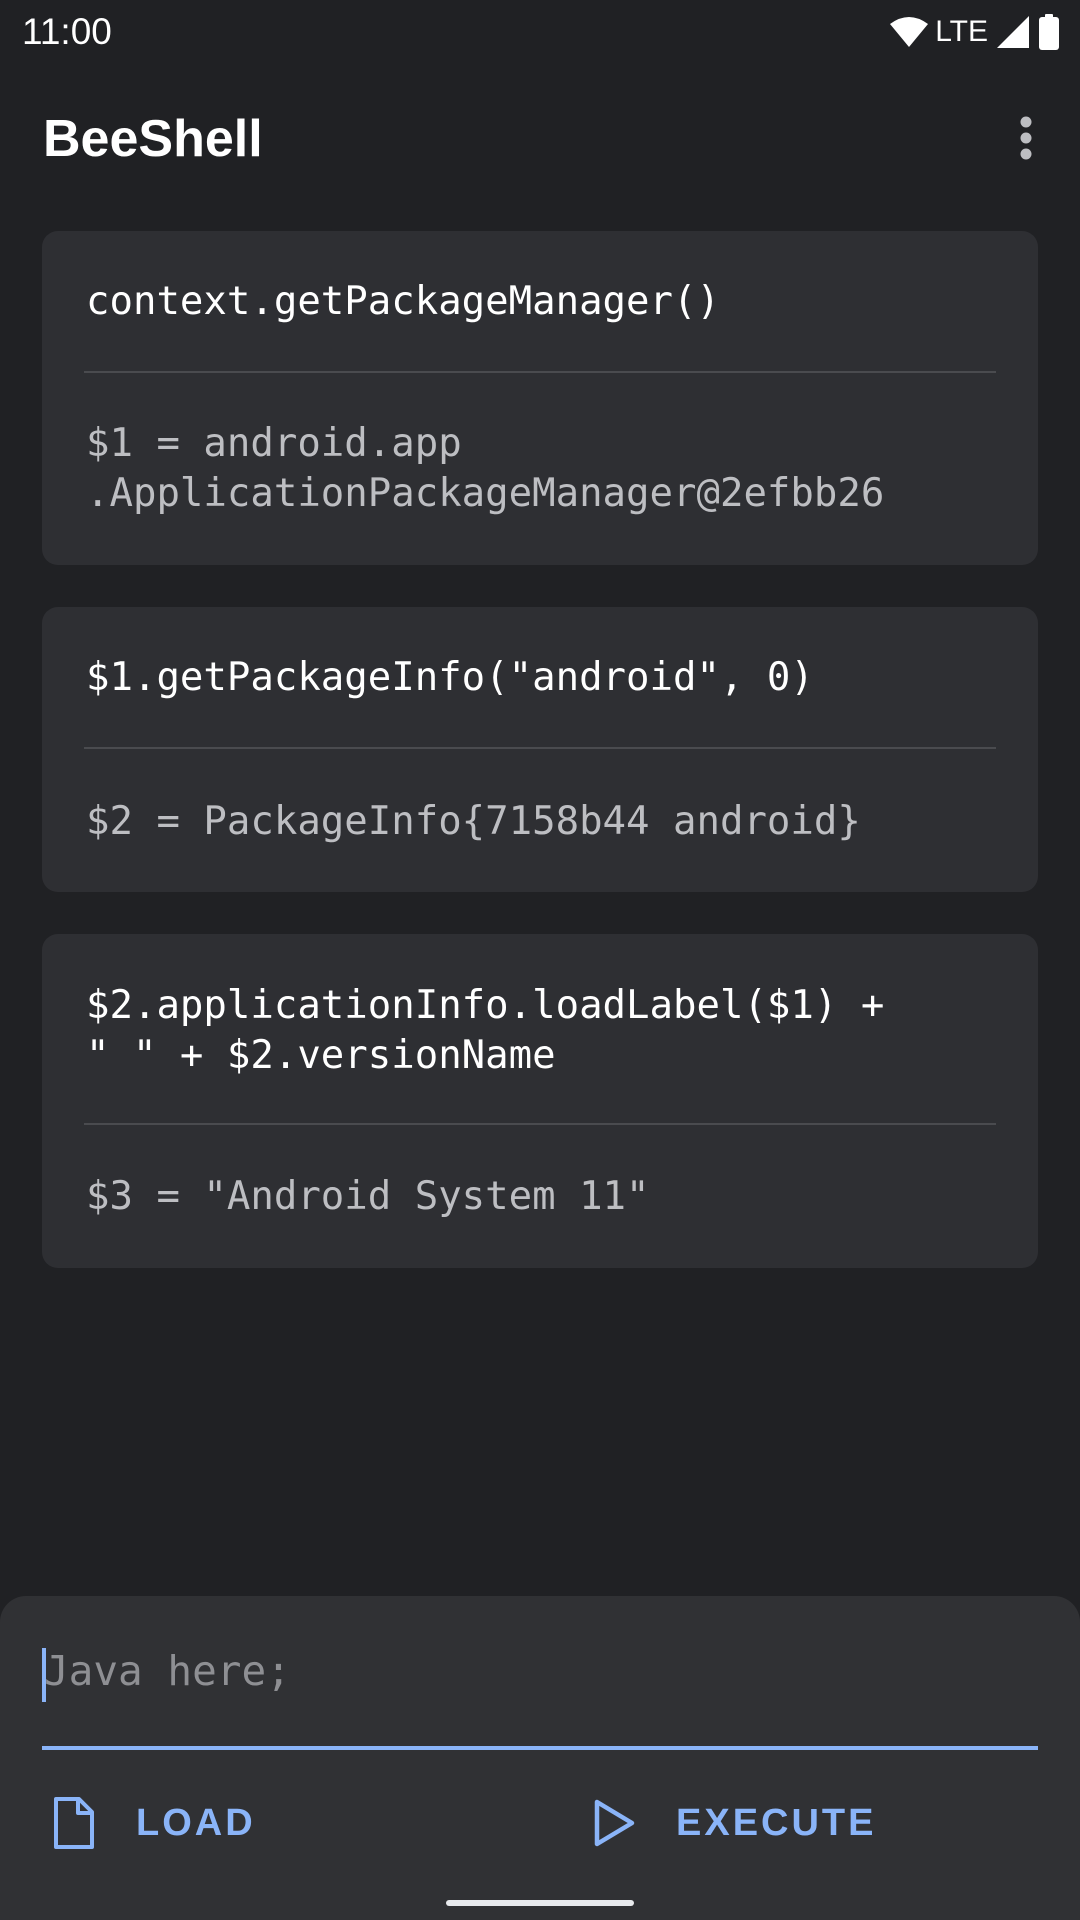  What do you see at coordinates (540, 32) in the screenshot?
I see `status-bar: 11:00 LTE` at bounding box center [540, 32].